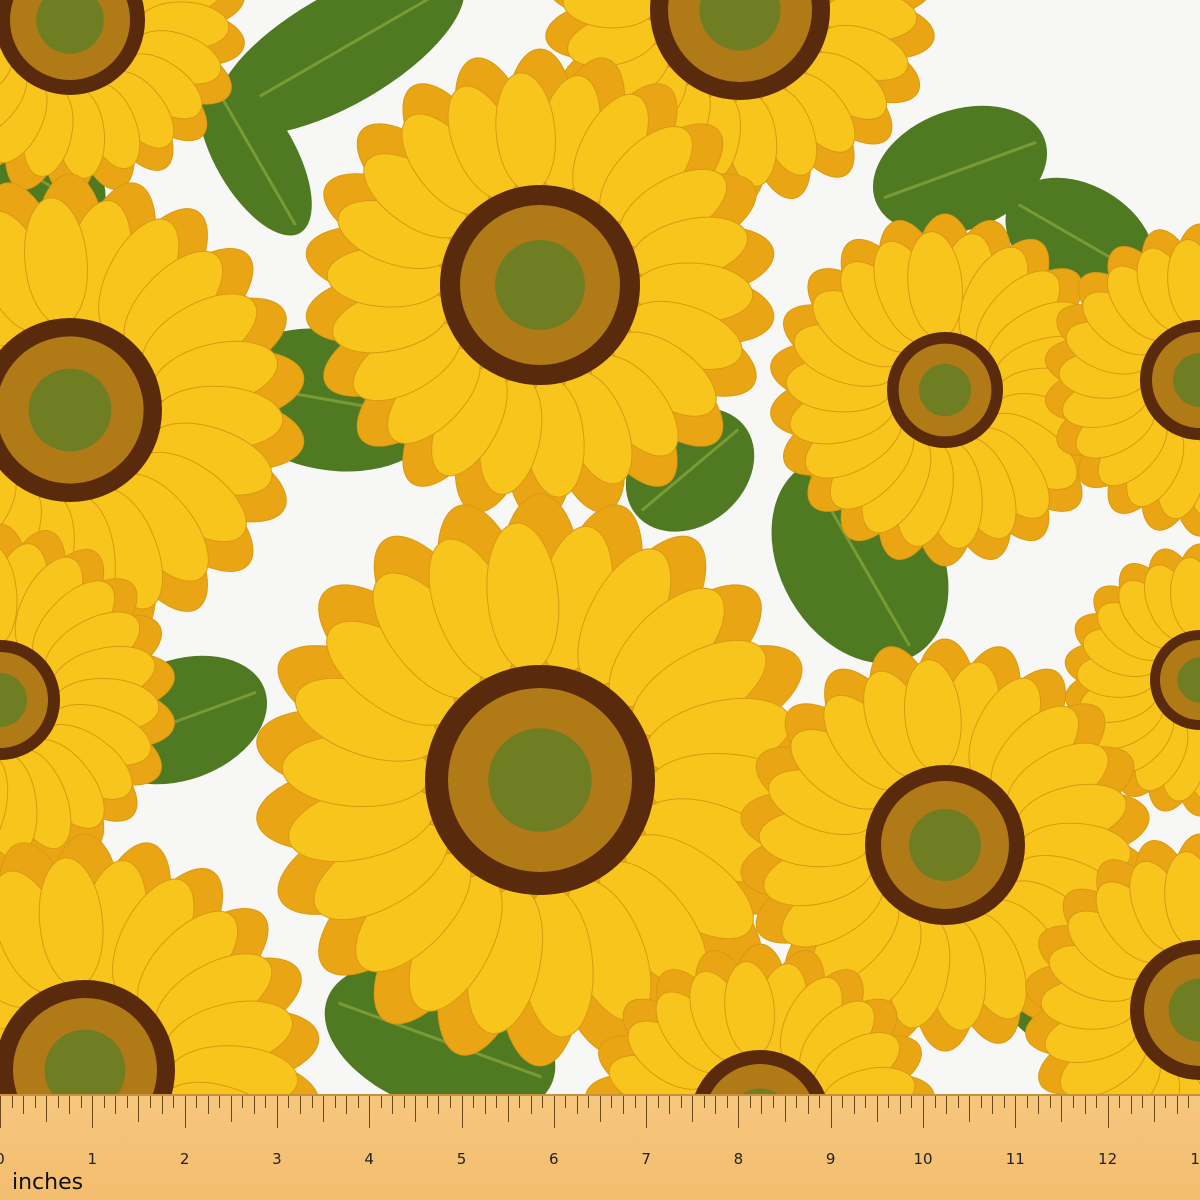 The image size is (1200, 1200). I want to click on ruler-label: 13, so click(1195, 1159).